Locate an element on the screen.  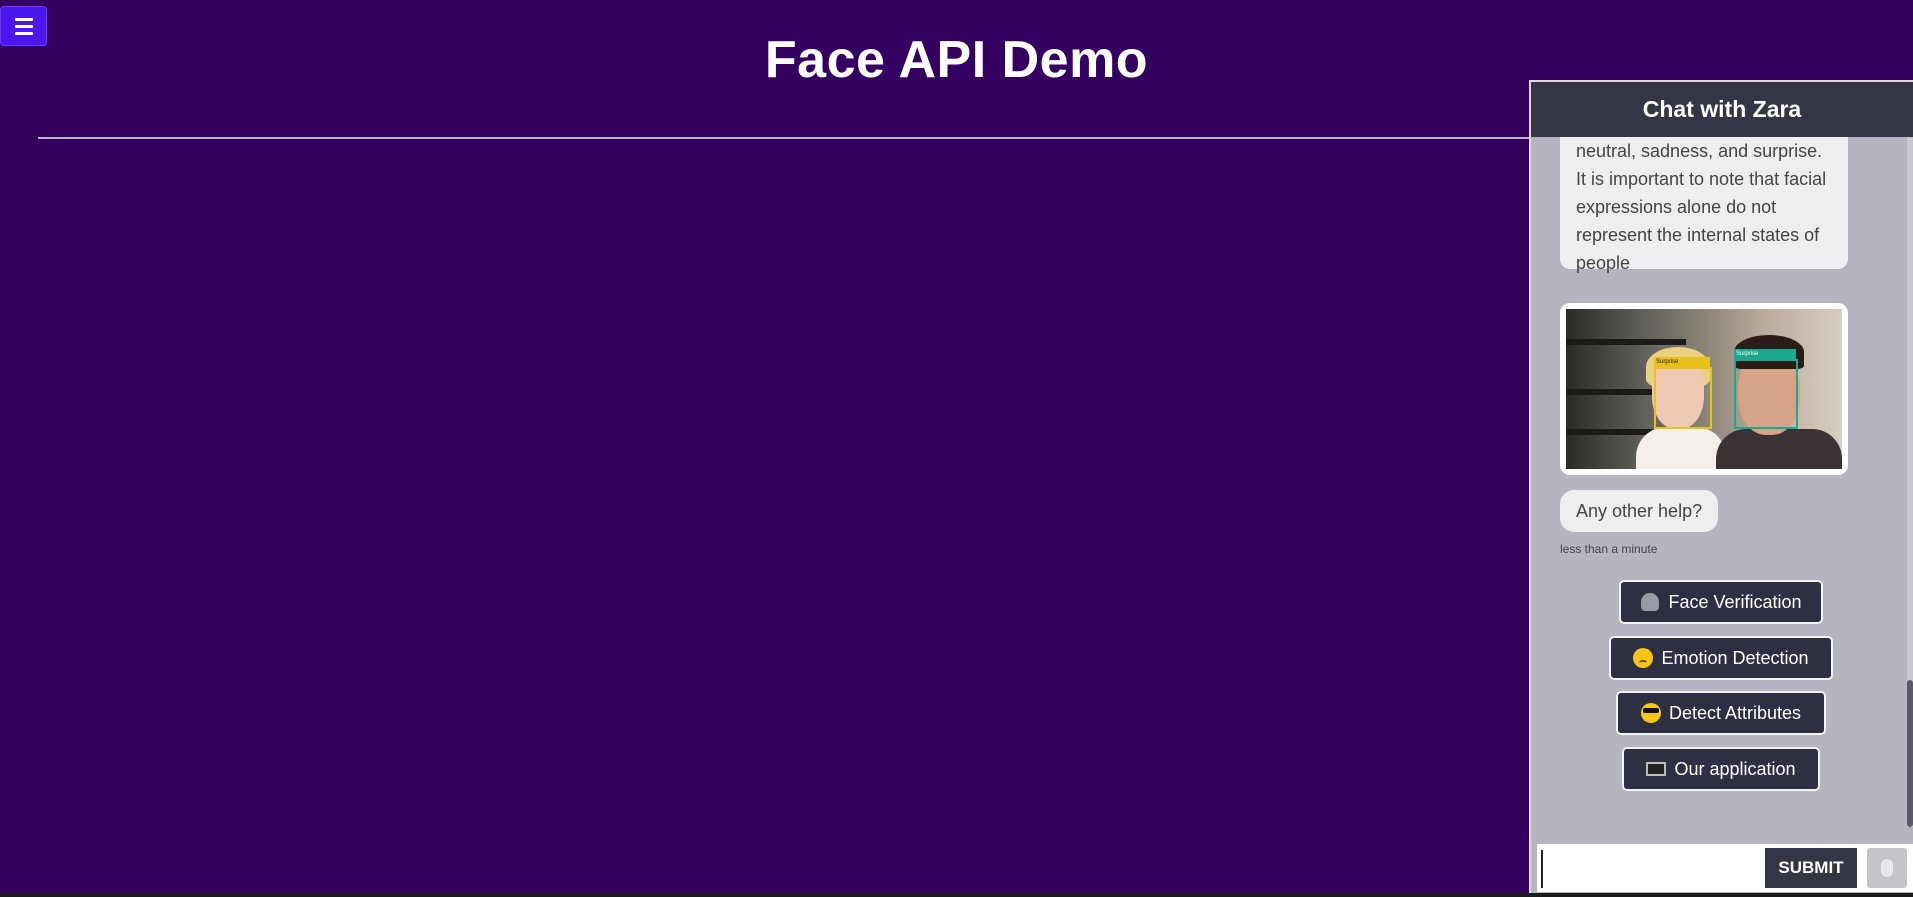
suggestion-detect-attributes-button: Detect Attributes is located at coordinates (1721, 713).